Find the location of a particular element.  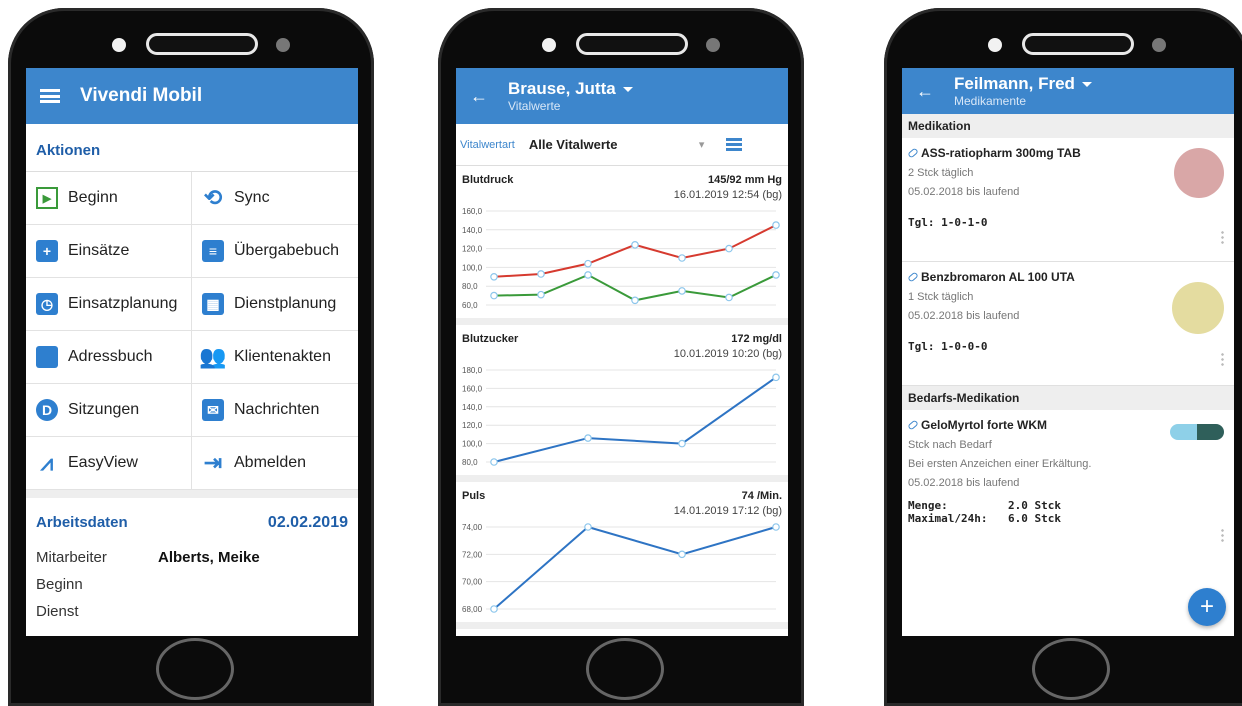

action-klientenakten: 👥 Klientenakten is located at coordinates (275, 357).